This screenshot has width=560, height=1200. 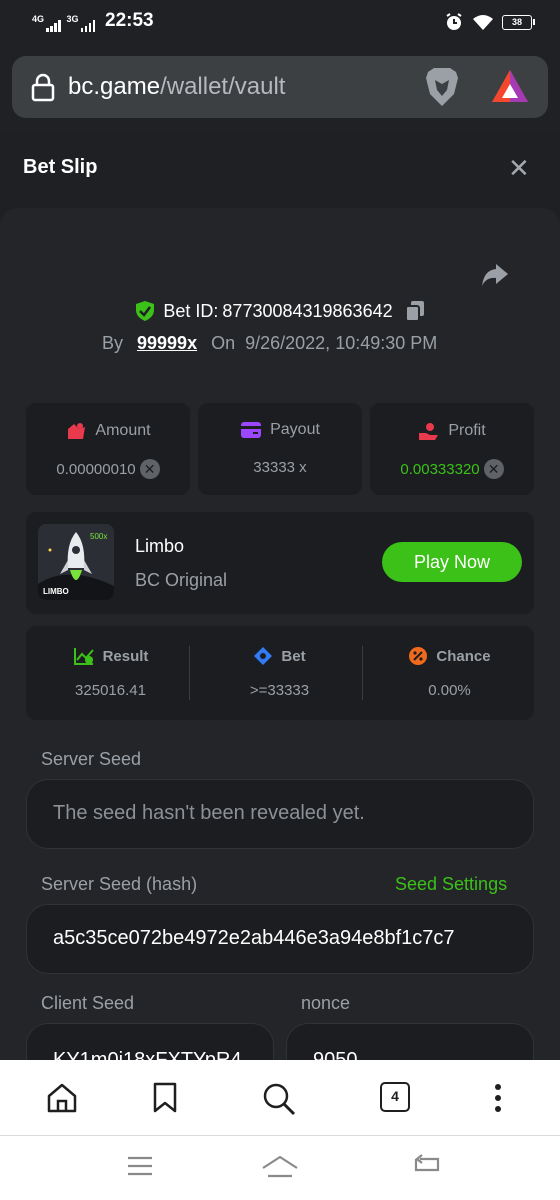 What do you see at coordinates (293, 656) in the screenshot?
I see `bet-label: Bet` at bounding box center [293, 656].